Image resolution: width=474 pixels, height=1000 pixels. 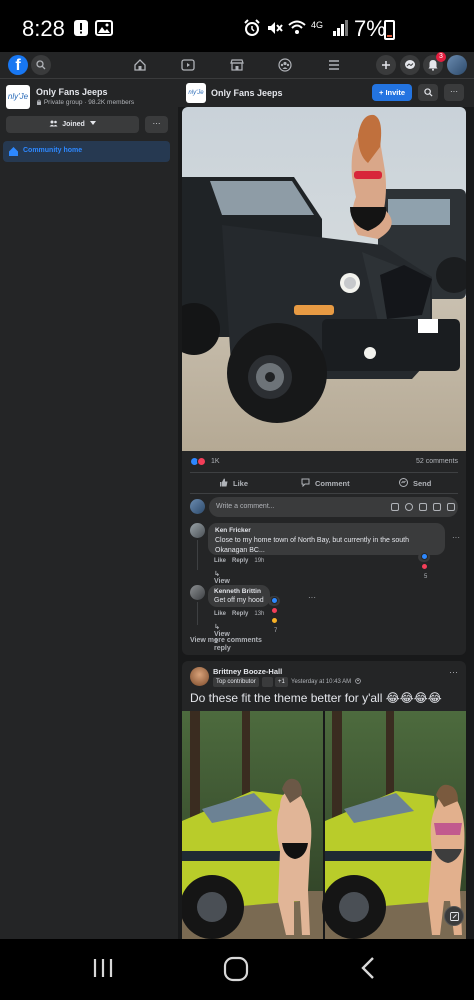 What do you see at coordinates (326, 93) in the screenshot?
I see `group-header: nly'Je Only Fans Jeeps + Invite ···` at bounding box center [326, 93].